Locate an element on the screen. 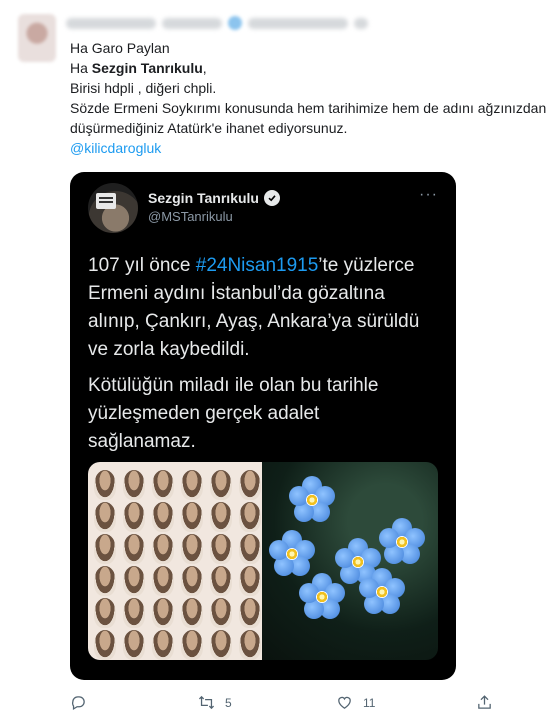 The image size is (554, 716). share-button is located at coordinates (489, 702).